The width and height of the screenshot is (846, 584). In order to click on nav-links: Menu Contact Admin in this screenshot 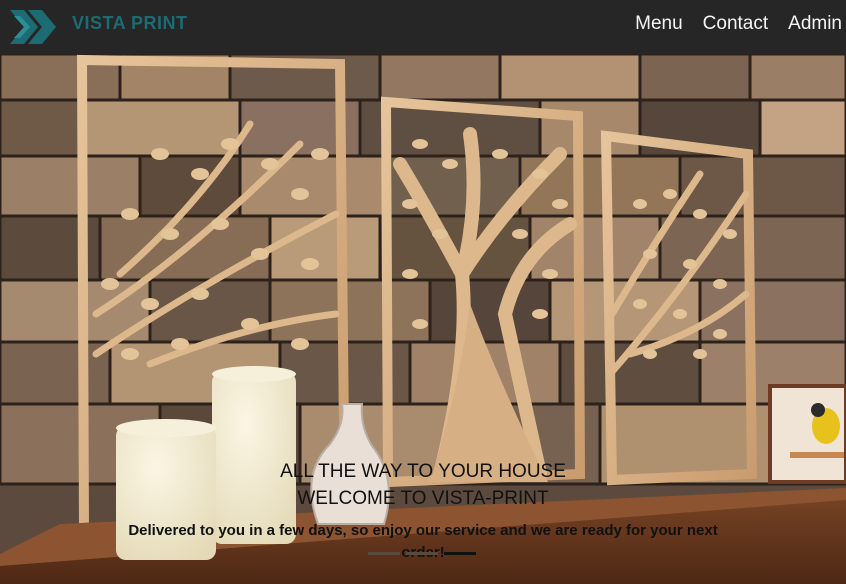, I will do `click(738, 24)`.